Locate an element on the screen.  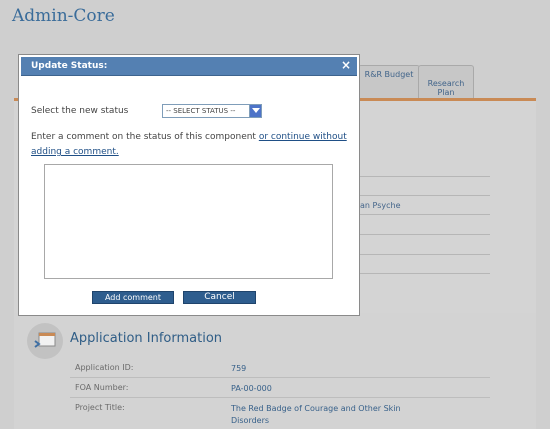
application-info-icon is located at coordinates (45, 341).